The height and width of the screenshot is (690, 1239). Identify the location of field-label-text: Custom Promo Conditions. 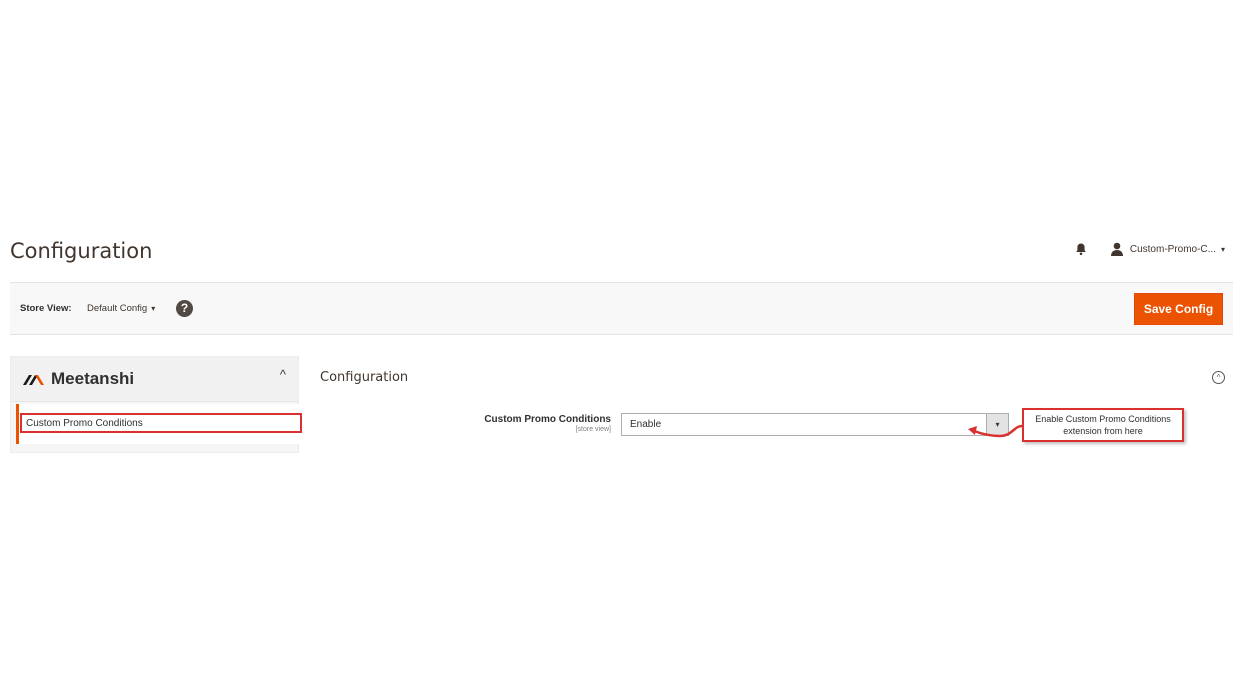
(547, 419).